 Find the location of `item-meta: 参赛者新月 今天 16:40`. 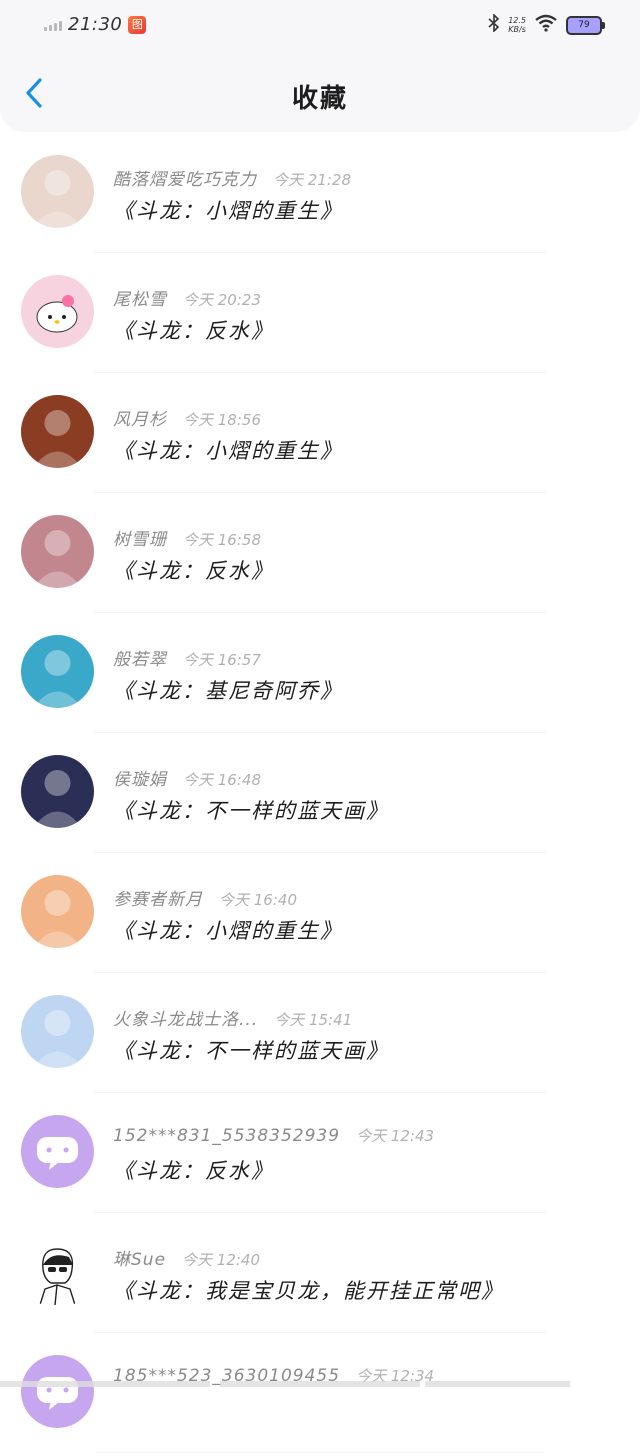

item-meta: 参赛者新月 今天 16:40 is located at coordinates (205, 897).